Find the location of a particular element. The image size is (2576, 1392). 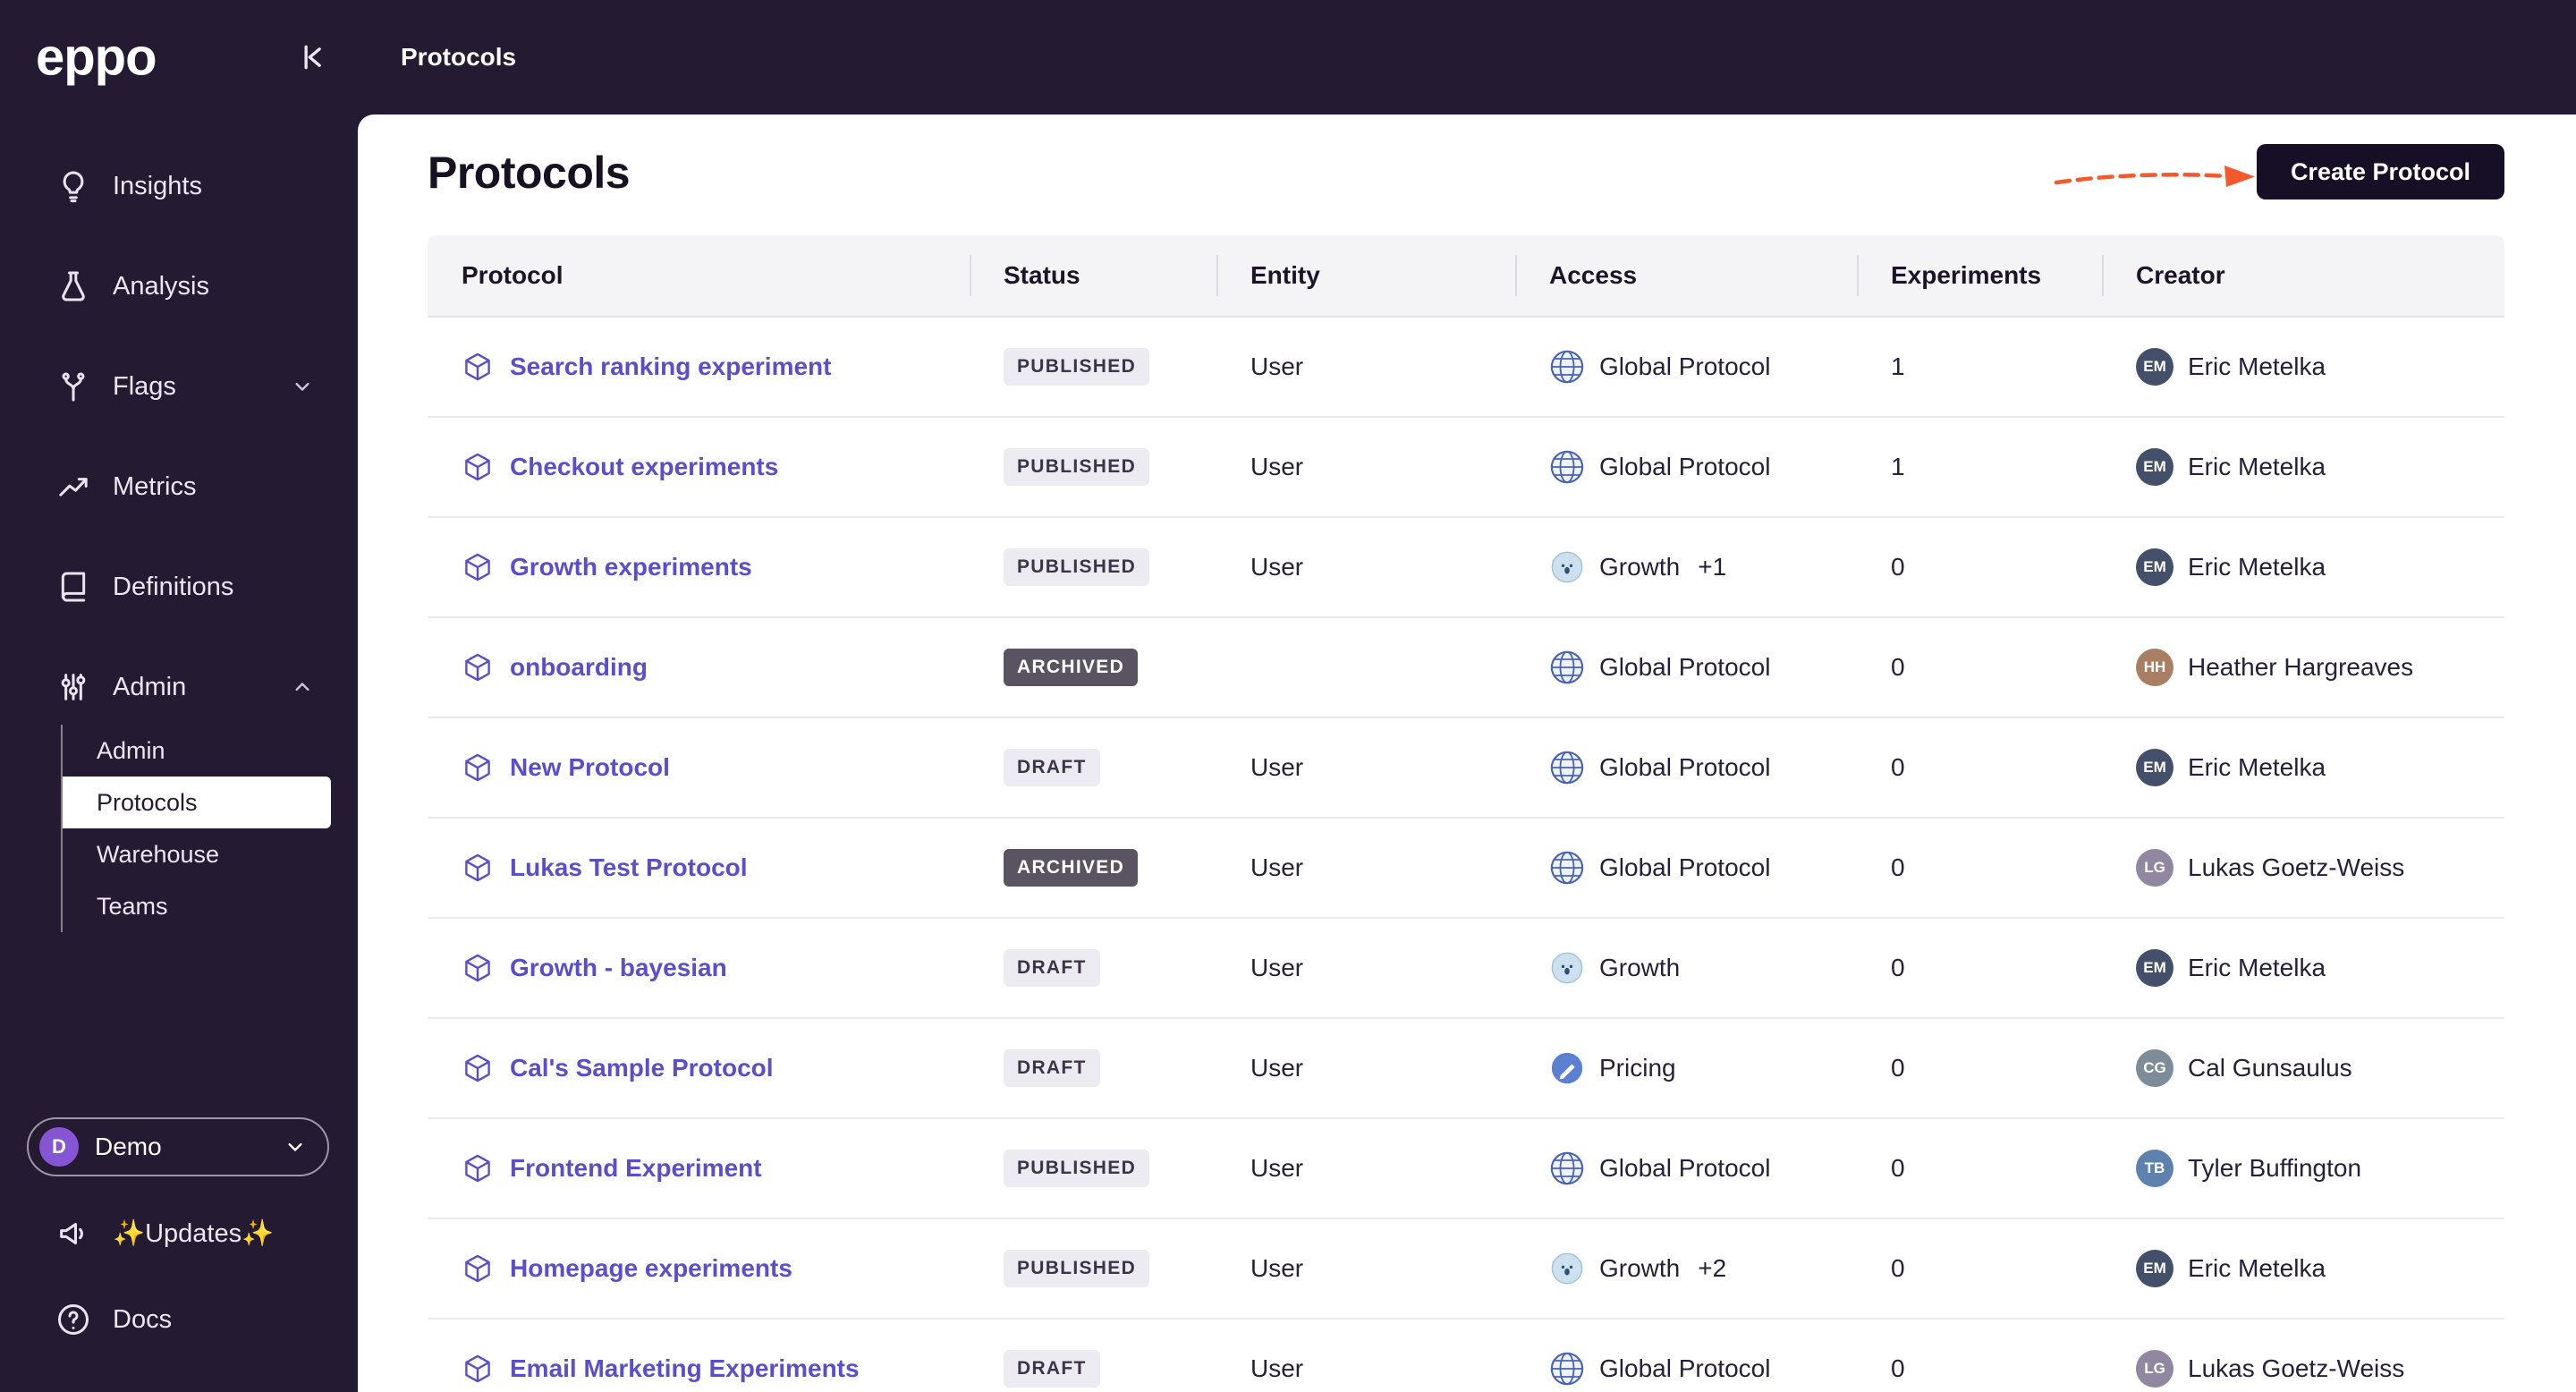

sidebar-subitem-teams: Teams is located at coordinates (197, 906).